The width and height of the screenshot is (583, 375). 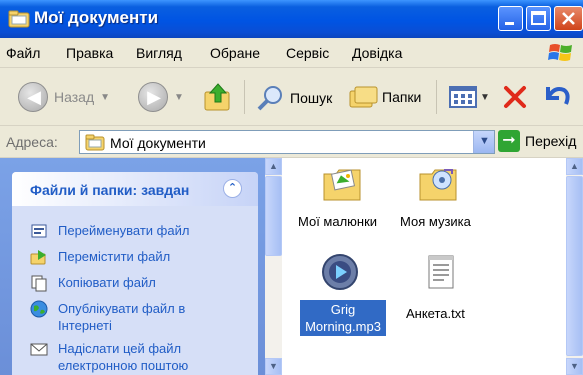 I want to click on search-icon, so click(x=269, y=98).